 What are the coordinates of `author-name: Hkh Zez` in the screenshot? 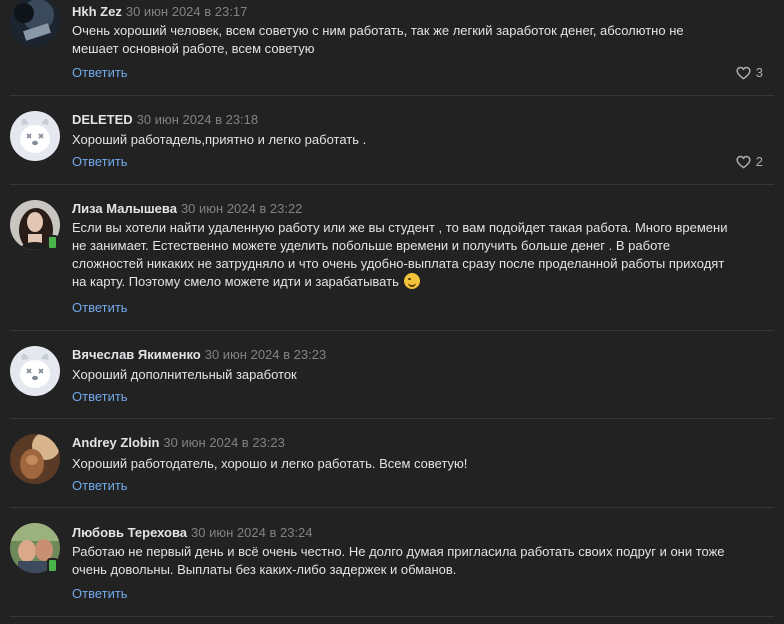 It's located at (97, 11).